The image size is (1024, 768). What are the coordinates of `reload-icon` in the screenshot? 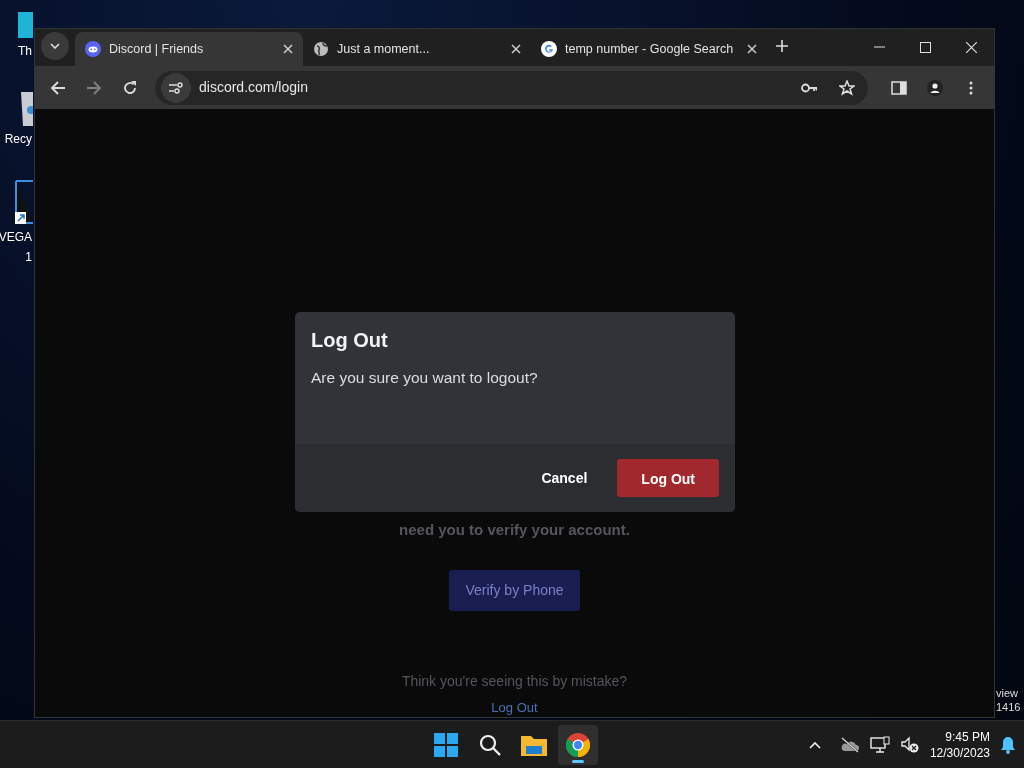 It's located at (130, 87).